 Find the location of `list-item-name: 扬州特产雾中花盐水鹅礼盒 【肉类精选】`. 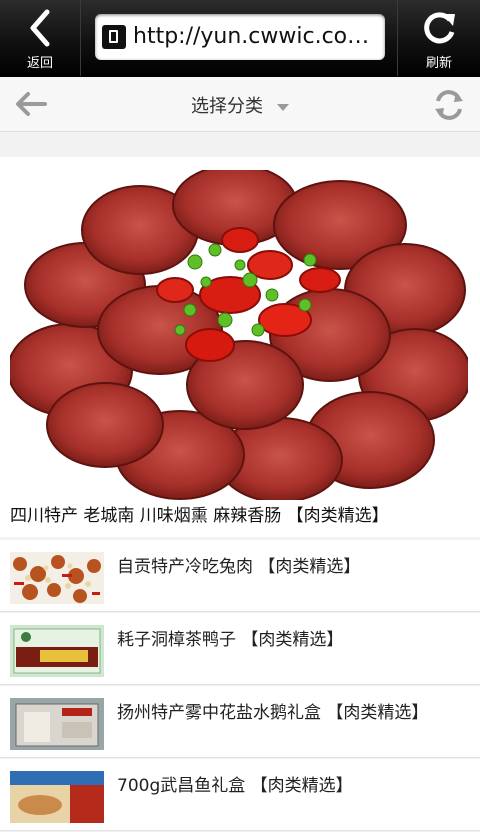

list-item-name: 扬州特产雾中花盐水鹅礼盒 【肉类精选】 is located at coordinates (273, 713).